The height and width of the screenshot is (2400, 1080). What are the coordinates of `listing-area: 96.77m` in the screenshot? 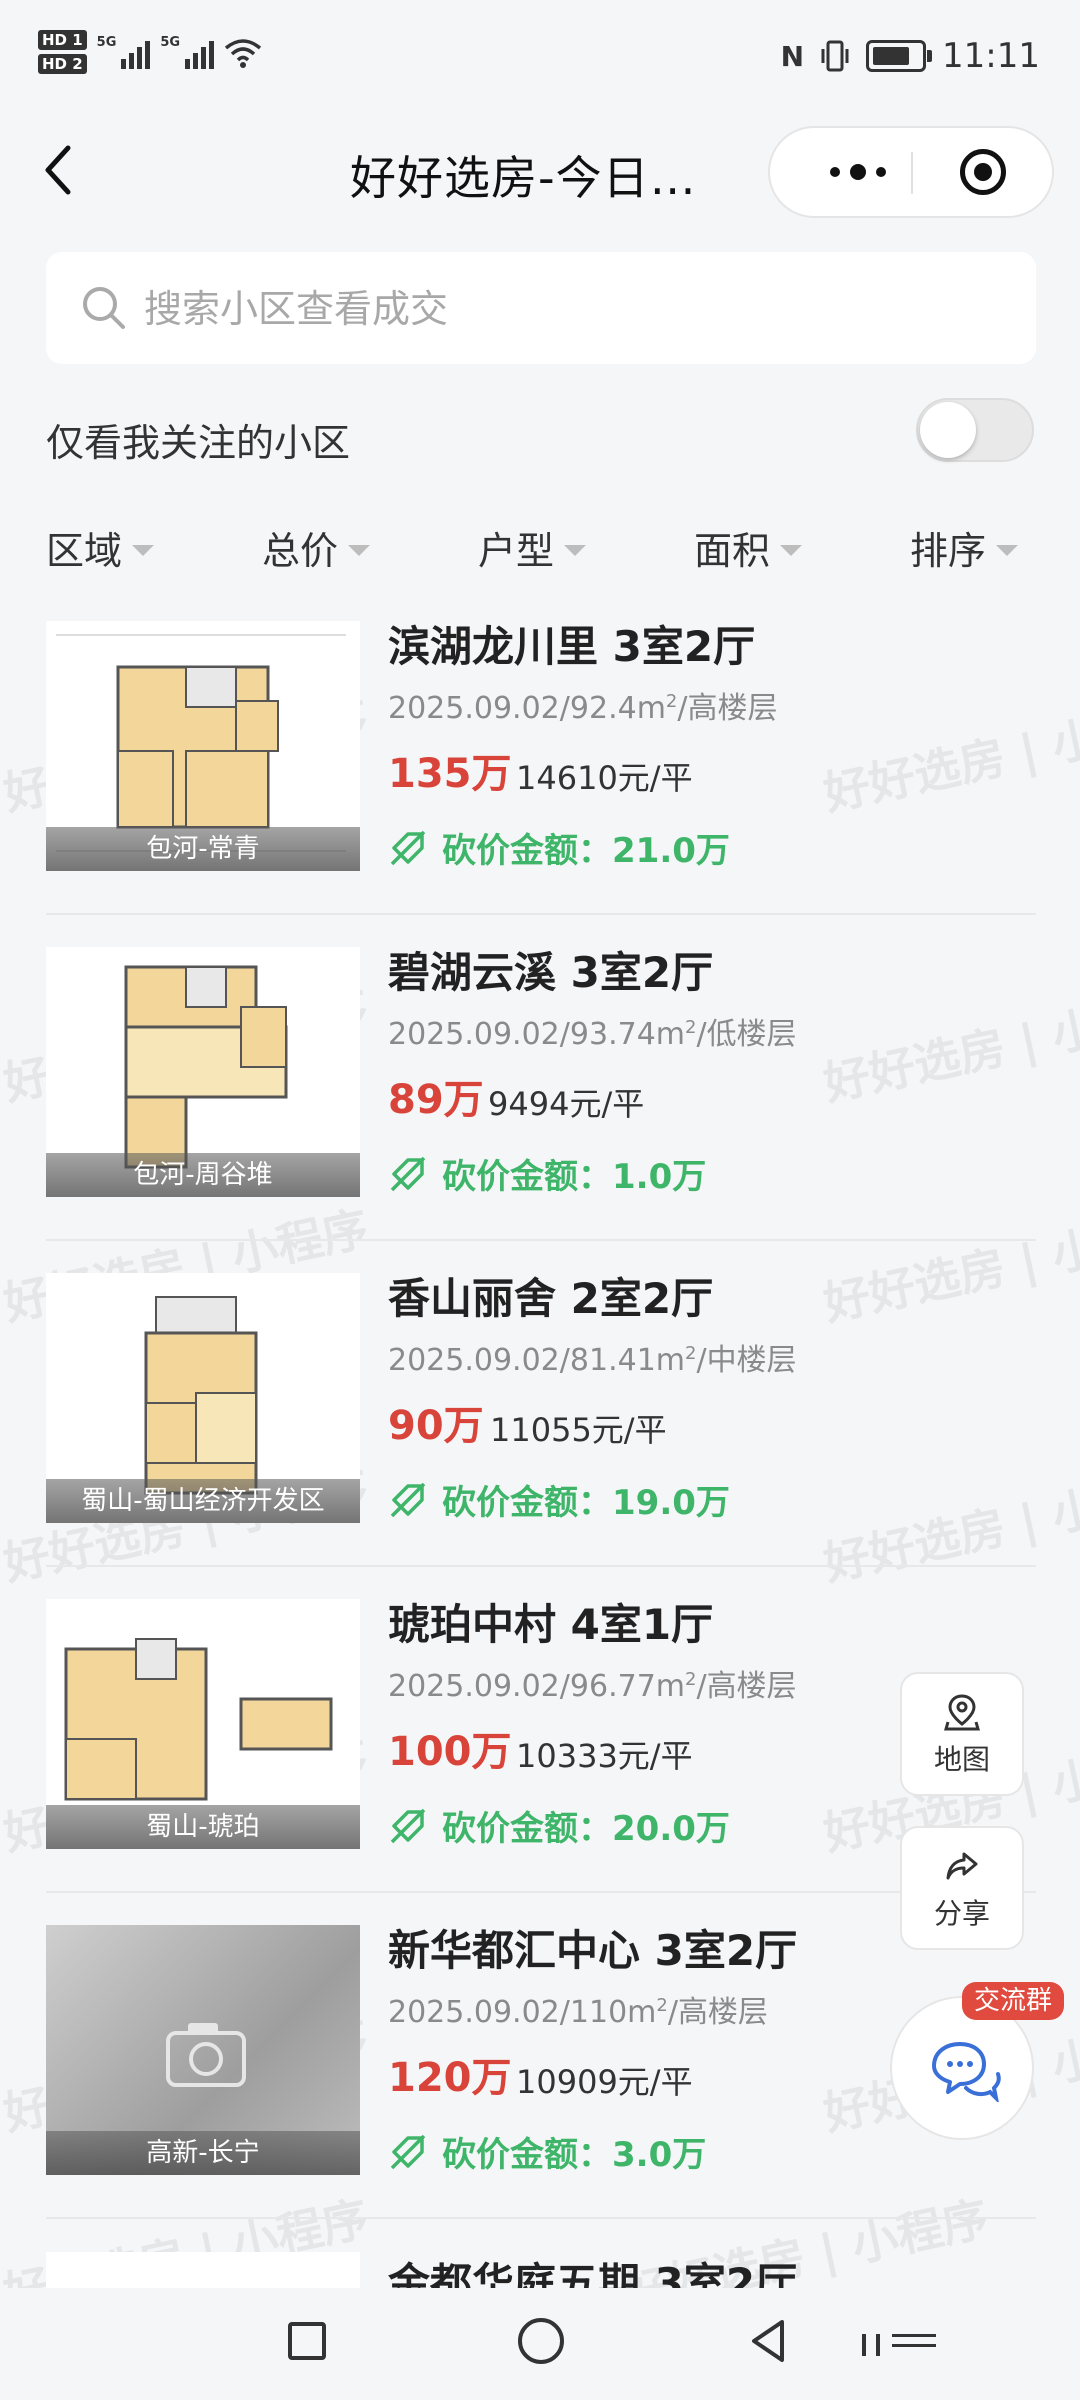 It's located at (627, 1686).